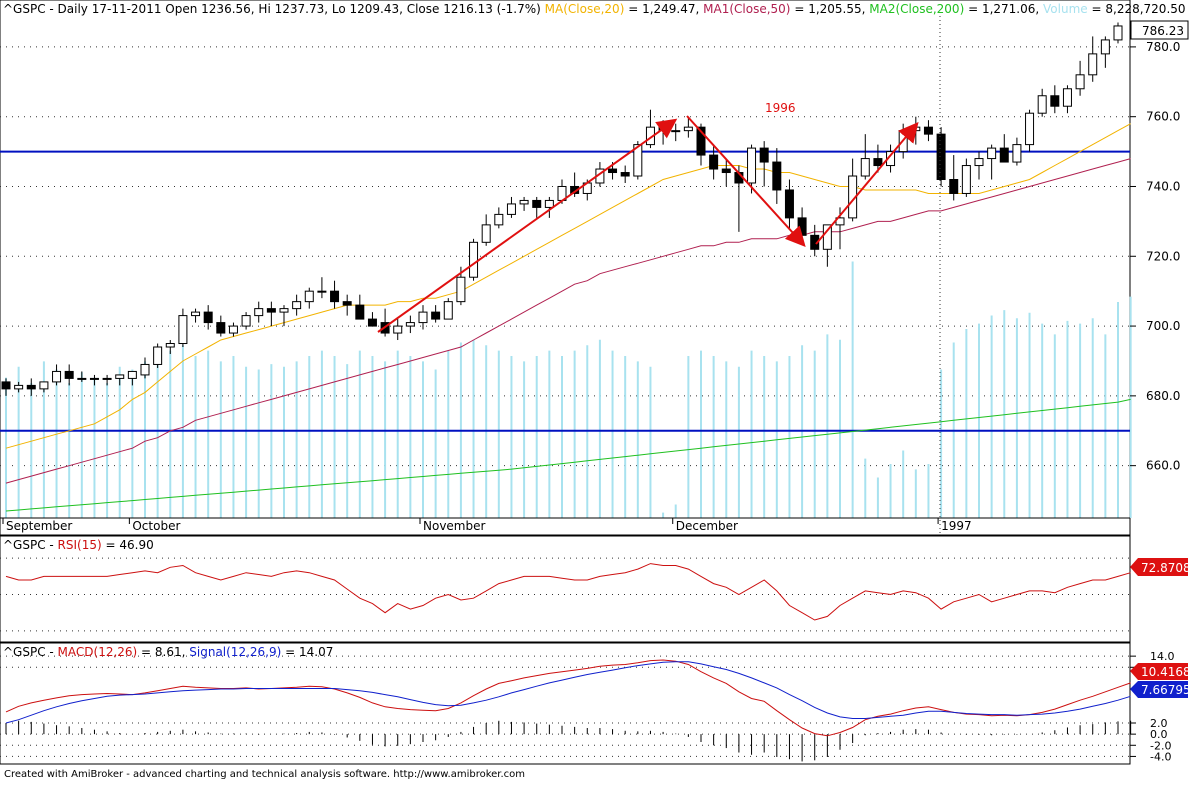 This screenshot has width=1191, height=785. I want to click on svg-text: 10.4168, so click(1166, 672).